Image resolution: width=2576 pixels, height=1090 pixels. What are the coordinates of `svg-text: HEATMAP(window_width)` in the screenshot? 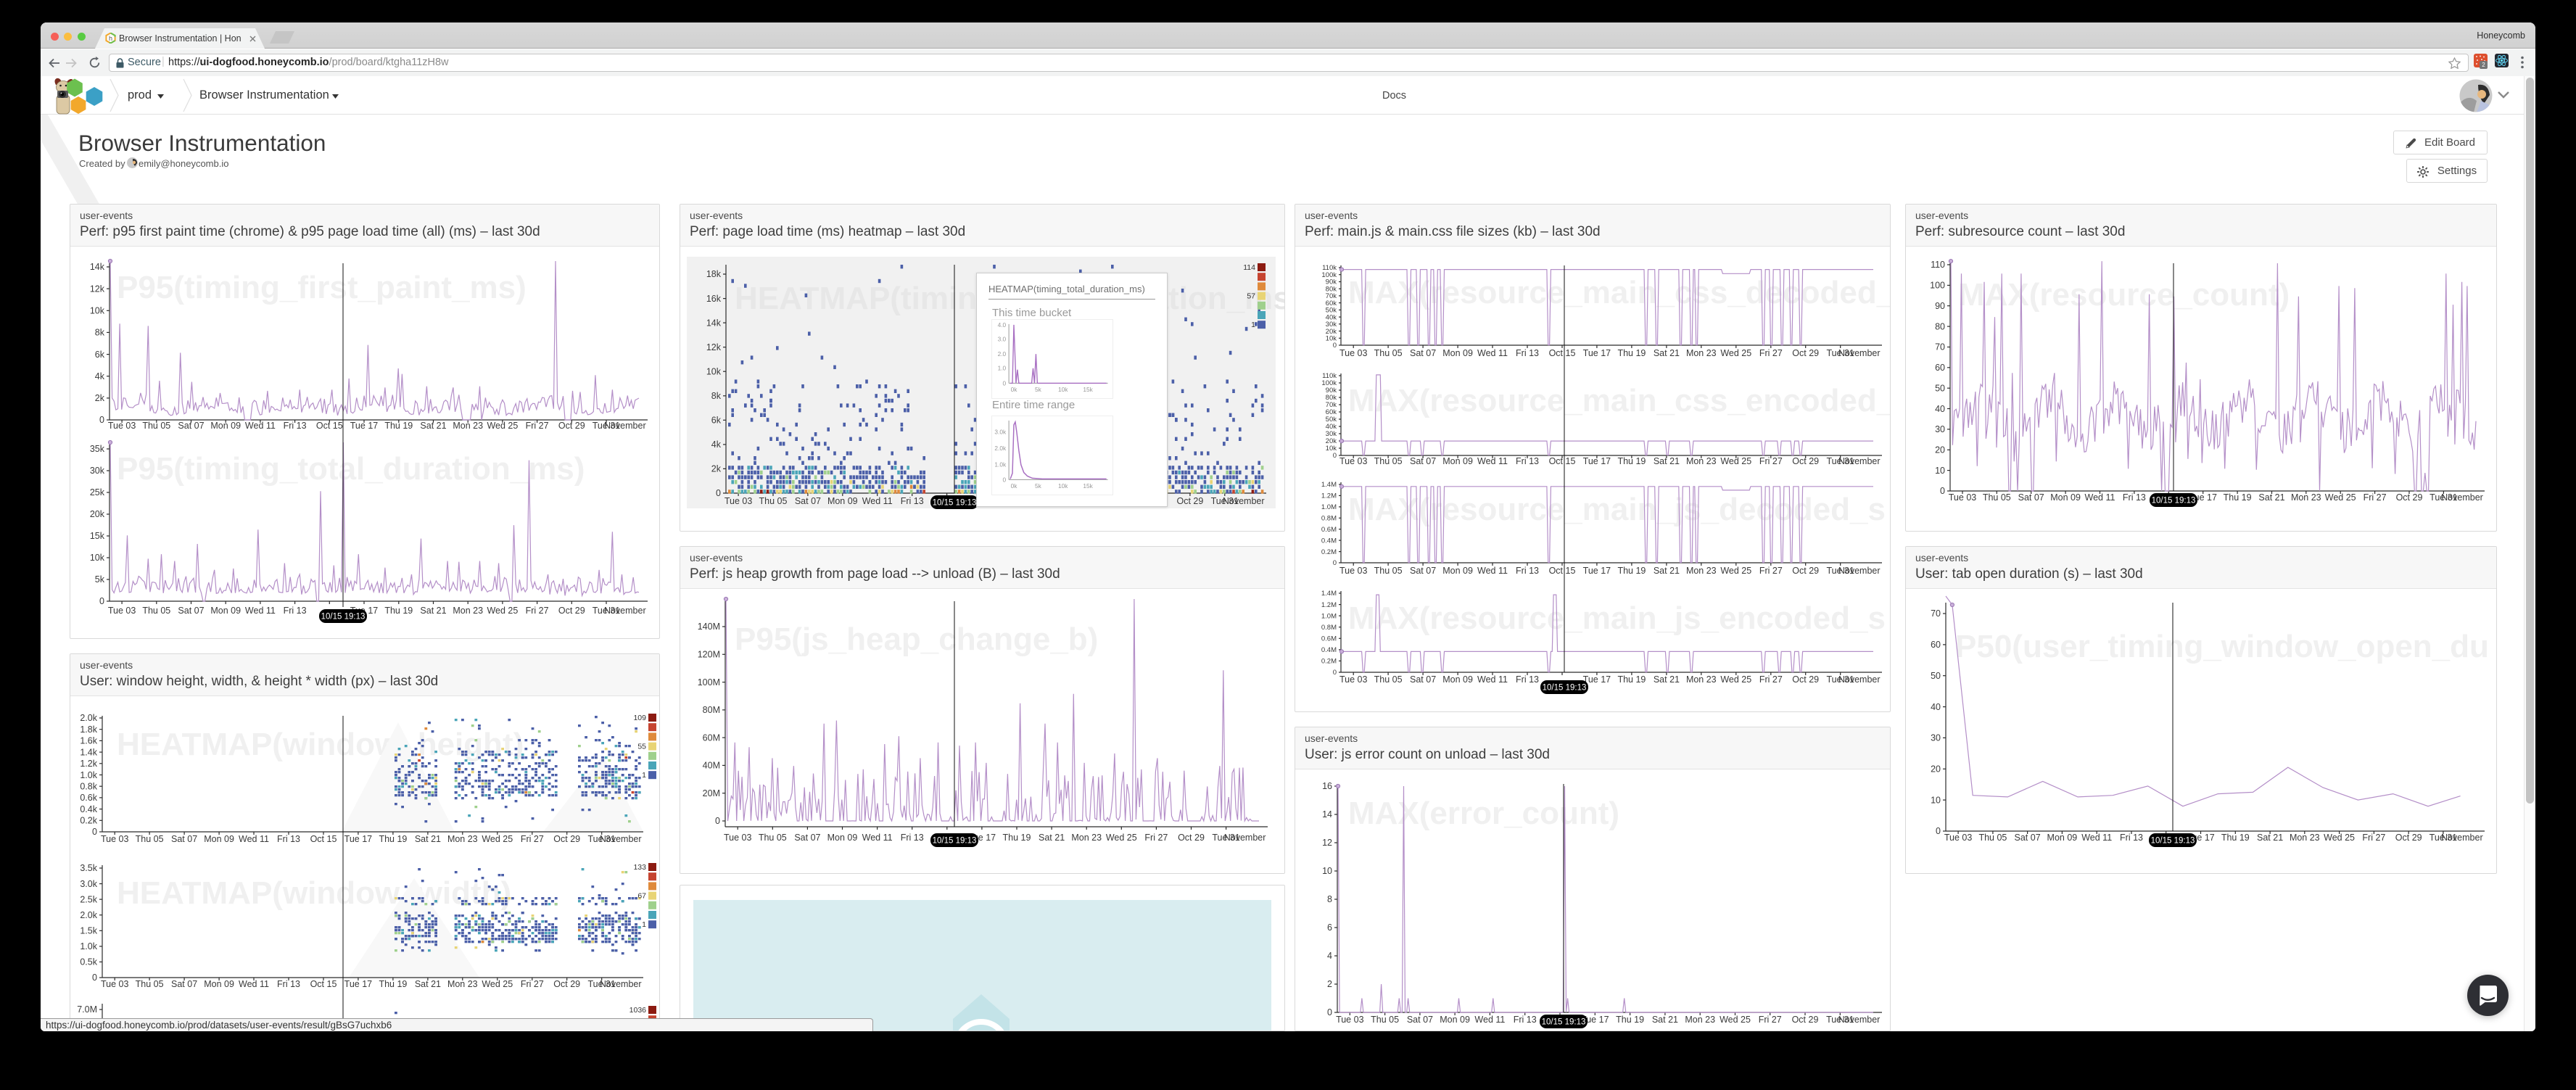 It's located at (314, 893).